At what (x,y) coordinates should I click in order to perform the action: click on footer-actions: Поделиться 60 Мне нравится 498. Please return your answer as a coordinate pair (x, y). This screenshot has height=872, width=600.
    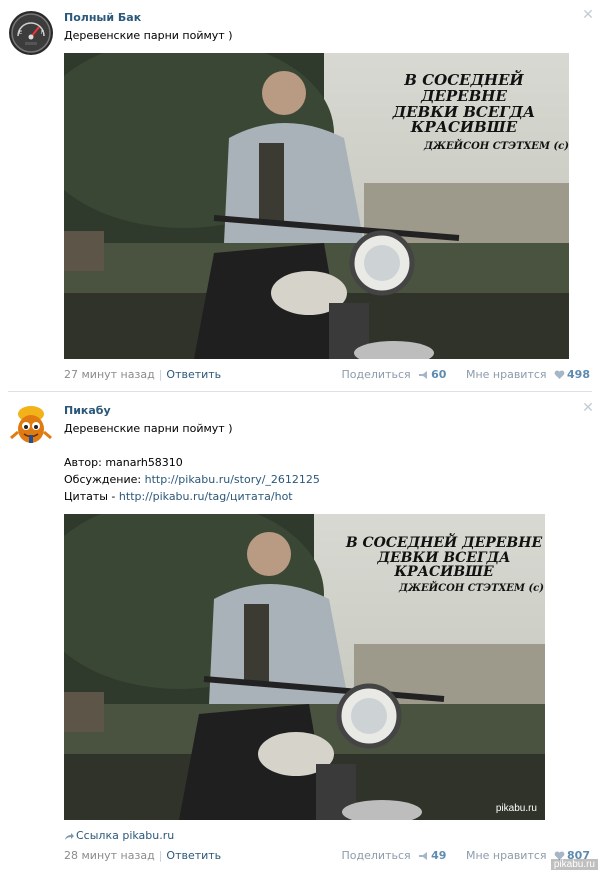
    Looking at the image, I should click on (466, 375).